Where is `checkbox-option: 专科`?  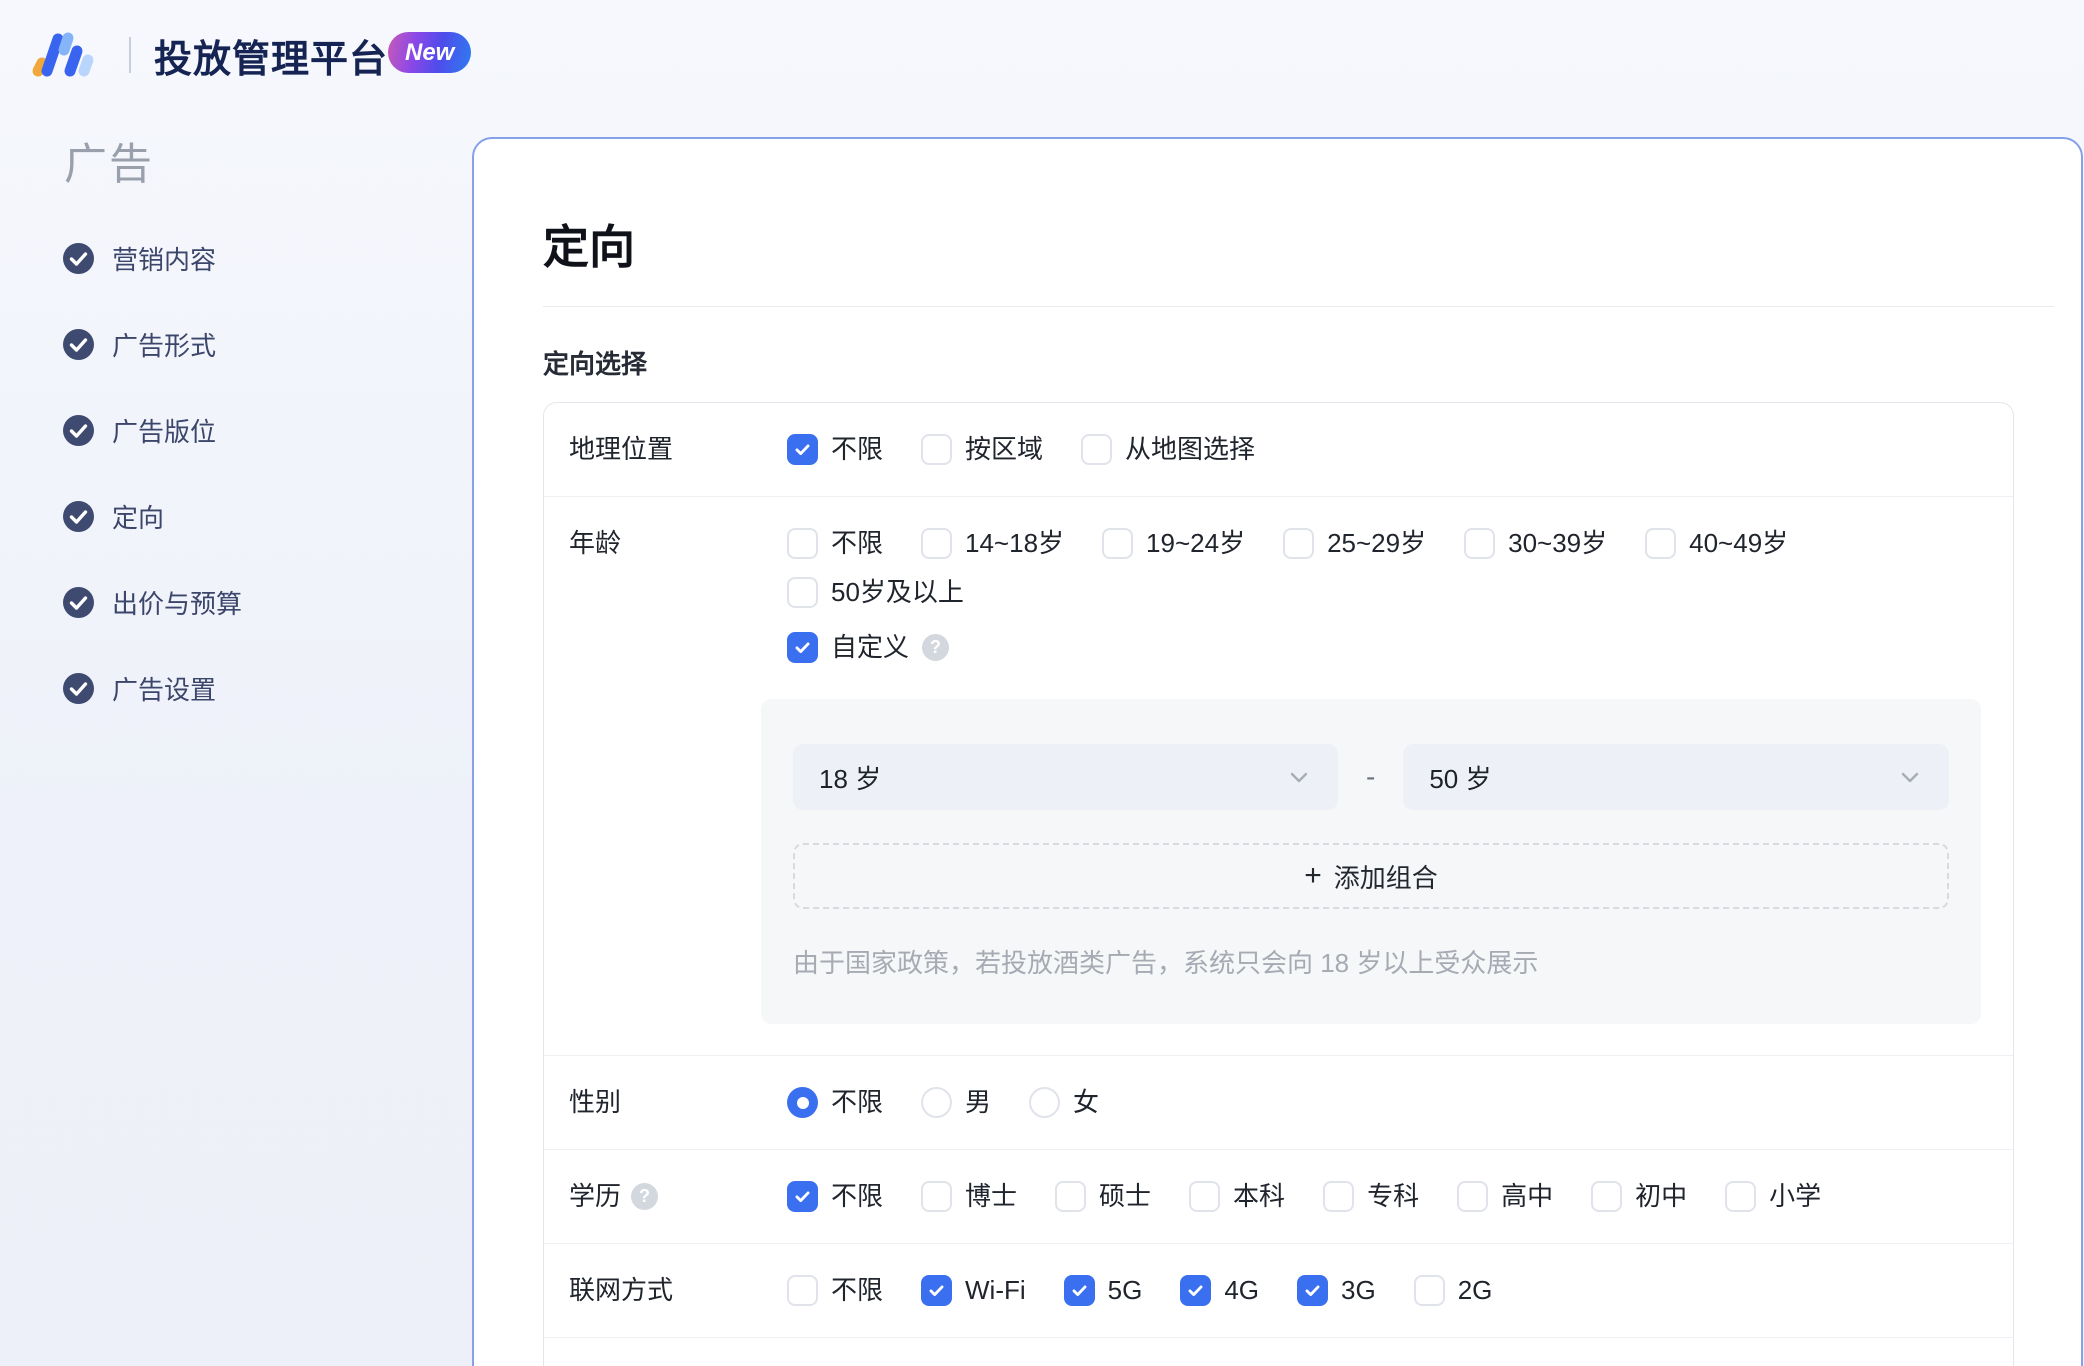 checkbox-option: 专科 is located at coordinates (1371, 1197).